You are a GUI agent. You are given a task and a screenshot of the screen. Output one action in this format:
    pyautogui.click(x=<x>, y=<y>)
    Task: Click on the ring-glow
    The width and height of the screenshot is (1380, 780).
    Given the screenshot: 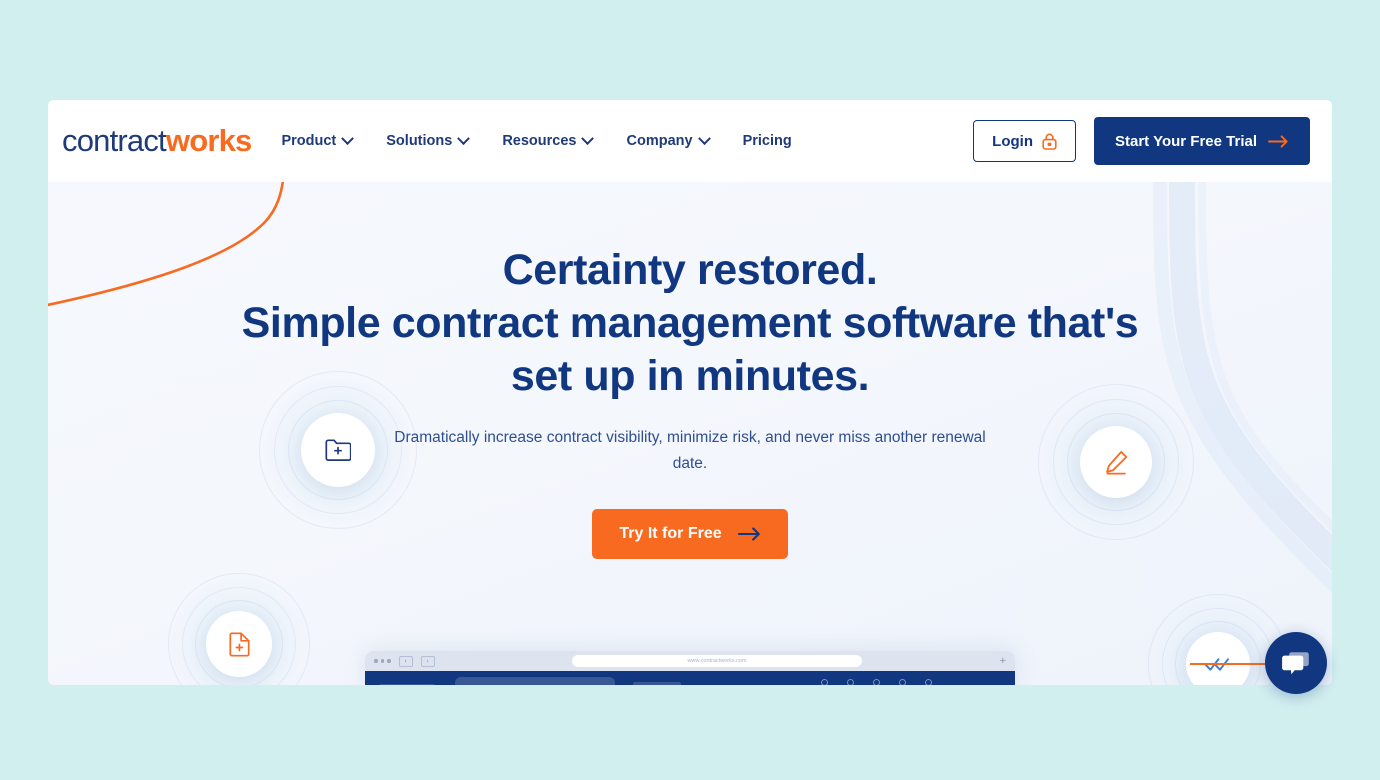 What is the action you would take?
    pyautogui.click(x=239, y=630)
    